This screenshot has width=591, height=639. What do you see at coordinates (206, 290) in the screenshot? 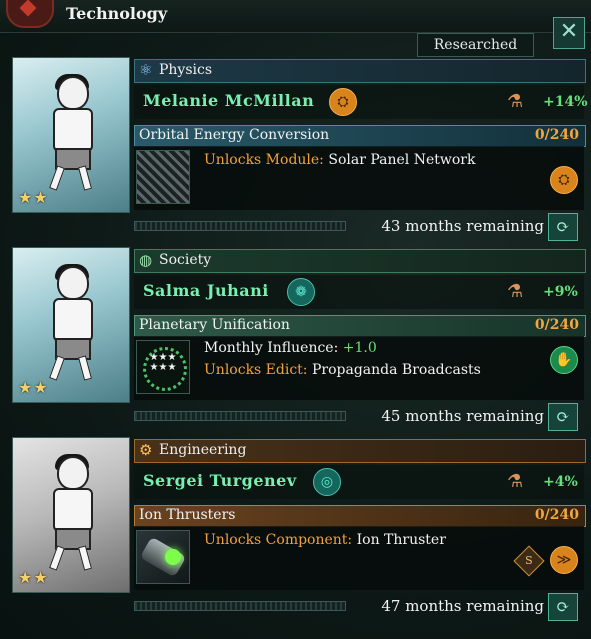
I see `scientist-name: Salma Juhani` at bounding box center [206, 290].